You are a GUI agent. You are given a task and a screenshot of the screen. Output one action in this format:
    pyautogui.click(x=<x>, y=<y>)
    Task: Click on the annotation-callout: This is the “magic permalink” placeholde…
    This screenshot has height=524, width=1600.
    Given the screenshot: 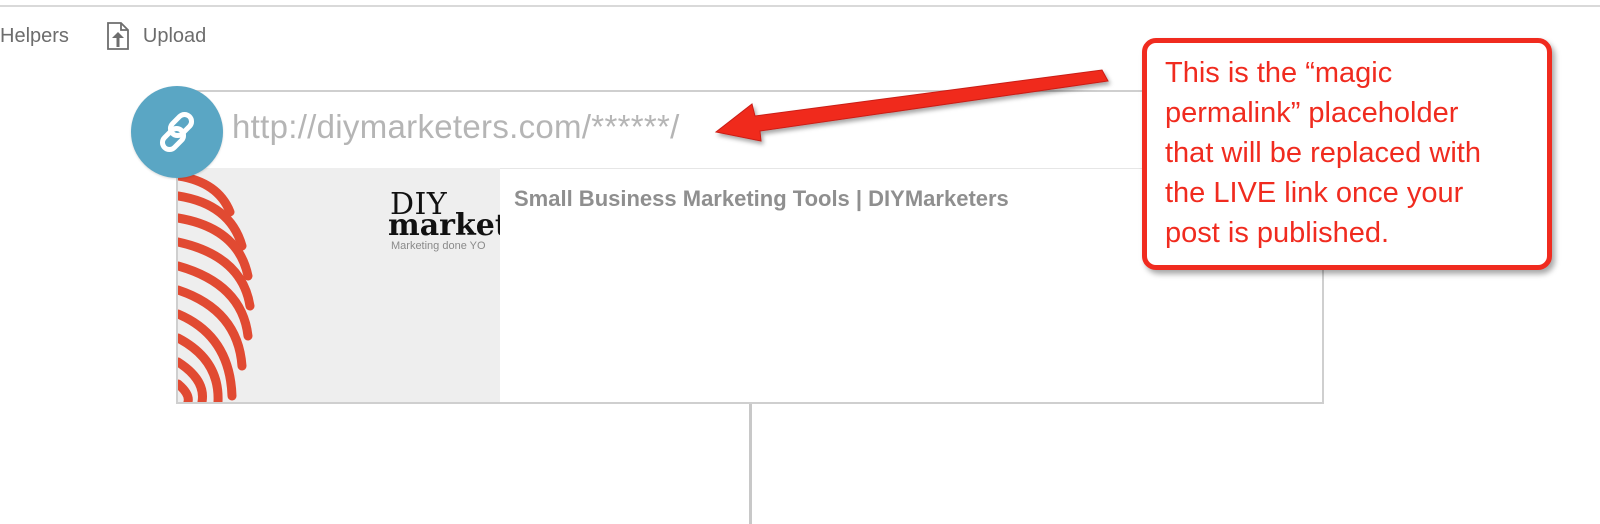 What is the action you would take?
    pyautogui.click(x=1347, y=154)
    